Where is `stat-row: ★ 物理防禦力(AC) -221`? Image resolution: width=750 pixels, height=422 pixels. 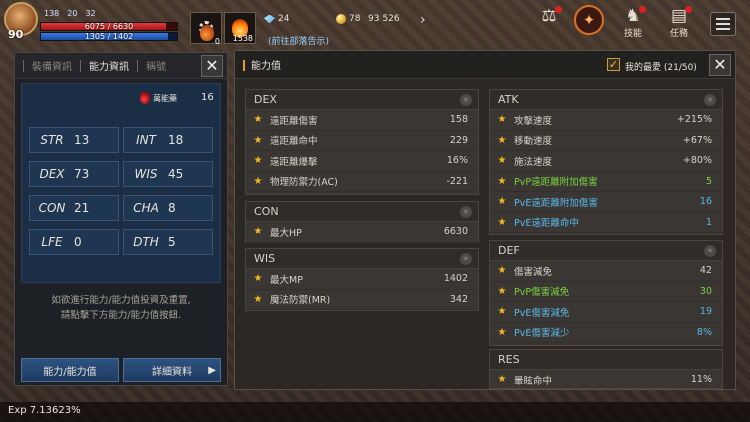
stat-row: ★ 物理防禦力(AC) -221 is located at coordinates (362, 182).